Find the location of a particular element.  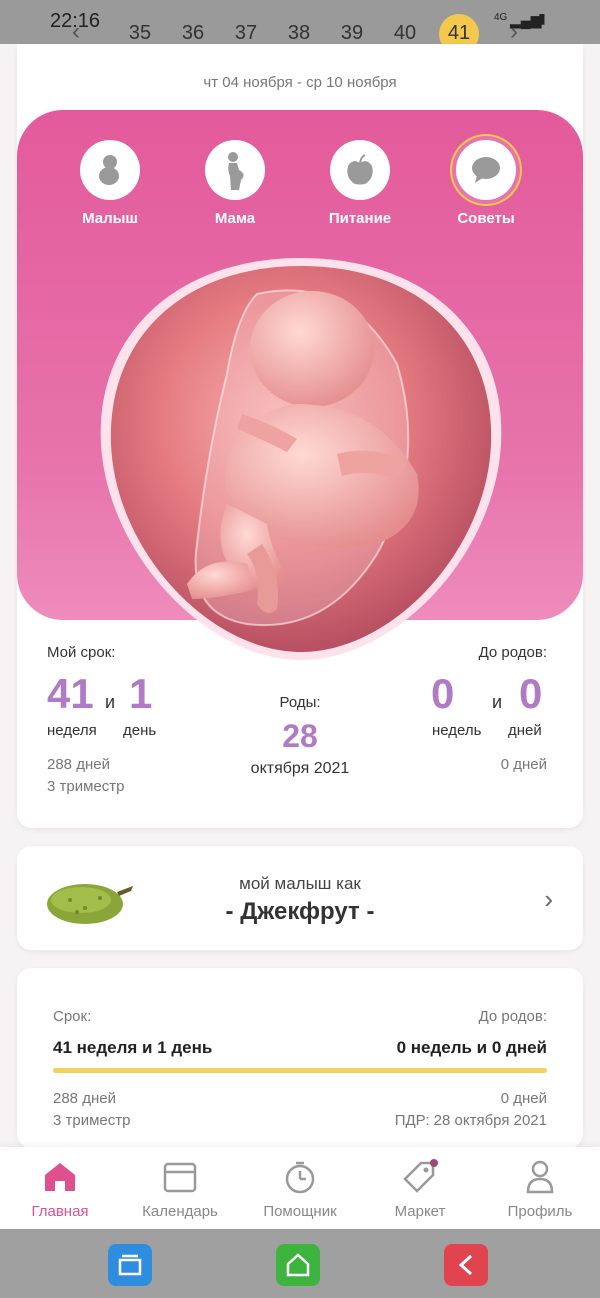

week-item: 35 is located at coordinates (140, 33).